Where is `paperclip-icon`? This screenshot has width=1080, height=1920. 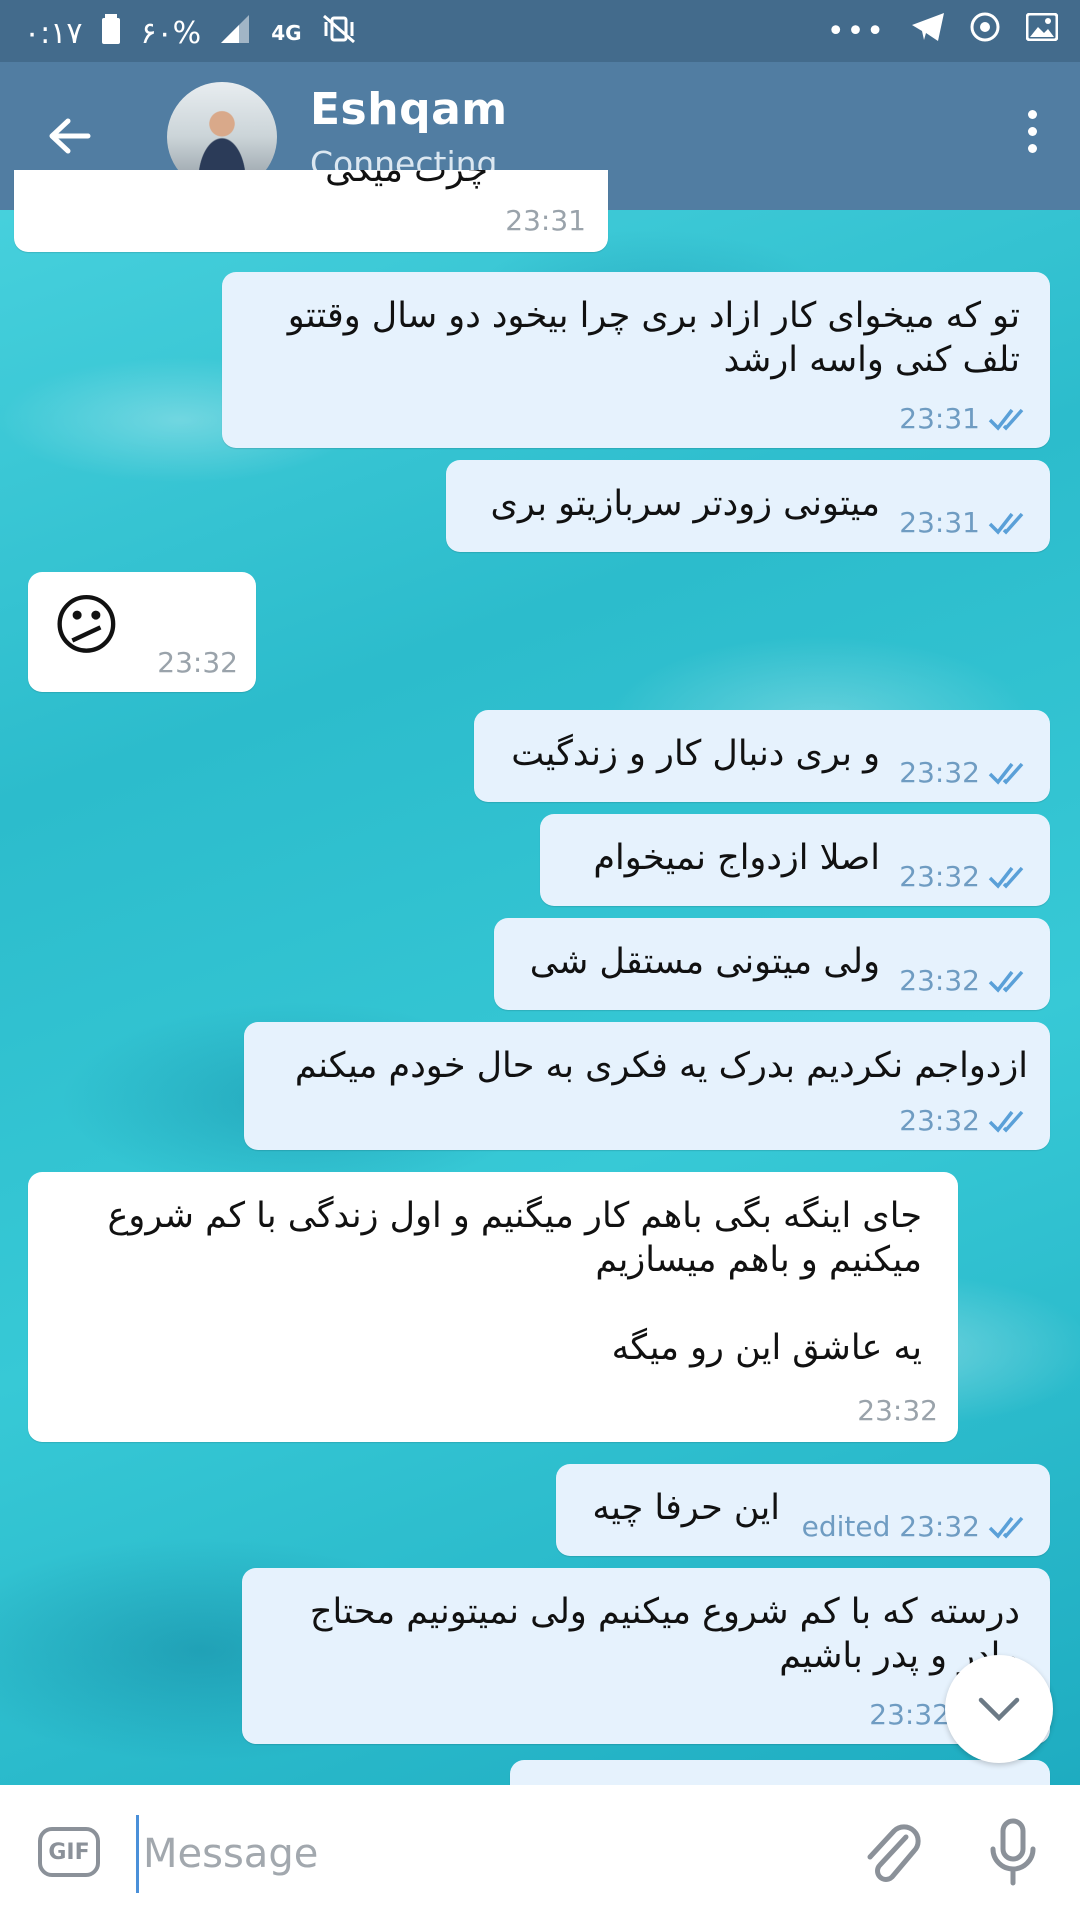
paperclip-icon is located at coordinates (894, 1853).